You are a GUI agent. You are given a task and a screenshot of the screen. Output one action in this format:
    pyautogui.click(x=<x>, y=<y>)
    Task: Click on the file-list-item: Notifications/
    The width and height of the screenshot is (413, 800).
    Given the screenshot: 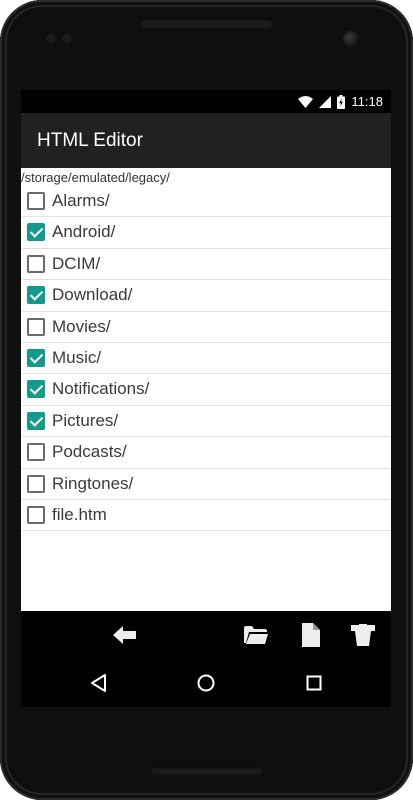 What is the action you would take?
    pyautogui.click(x=206, y=390)
    